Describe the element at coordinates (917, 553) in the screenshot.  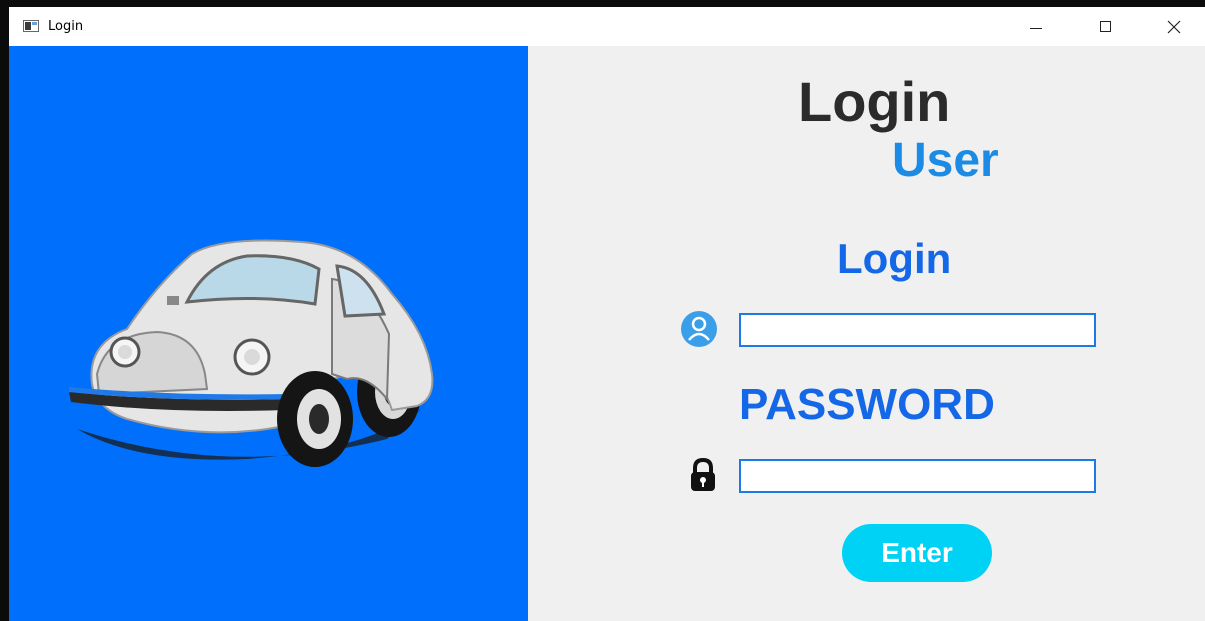
I see `enter-button: Enter` at that location.